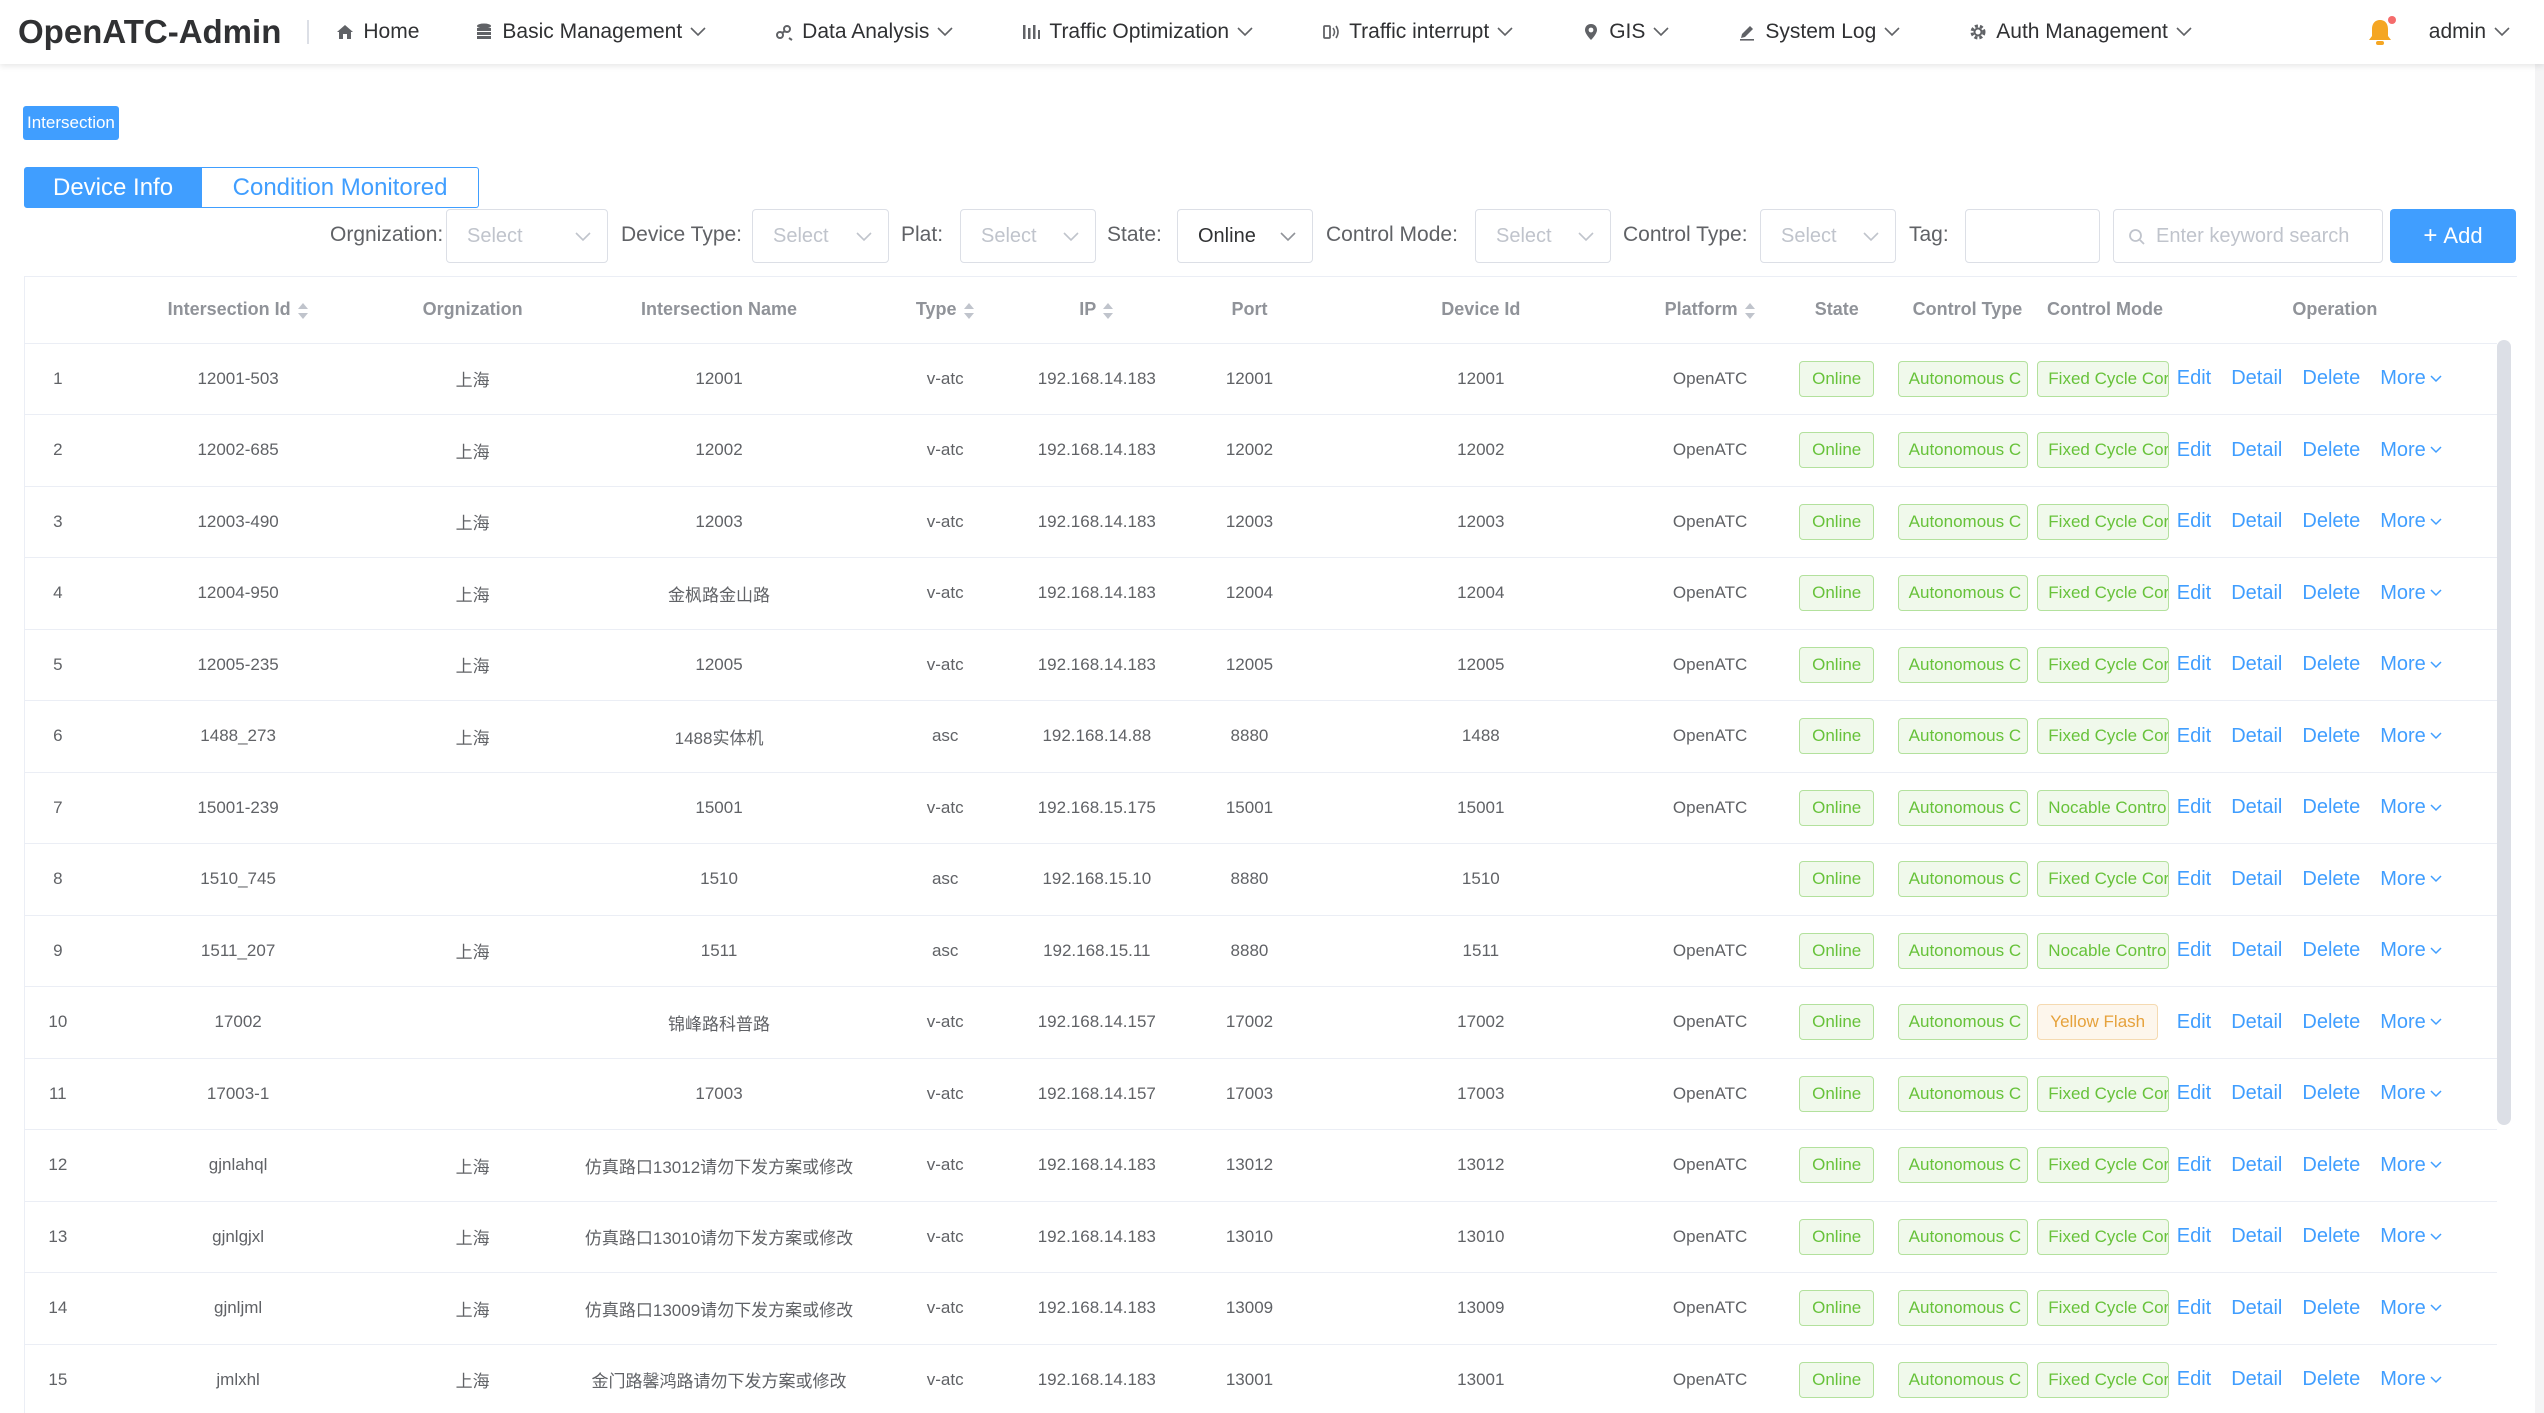 This screenshot has width=2544, height=1413. I want to click on col-intersection-id: Intersection Id, so click(238, 310).